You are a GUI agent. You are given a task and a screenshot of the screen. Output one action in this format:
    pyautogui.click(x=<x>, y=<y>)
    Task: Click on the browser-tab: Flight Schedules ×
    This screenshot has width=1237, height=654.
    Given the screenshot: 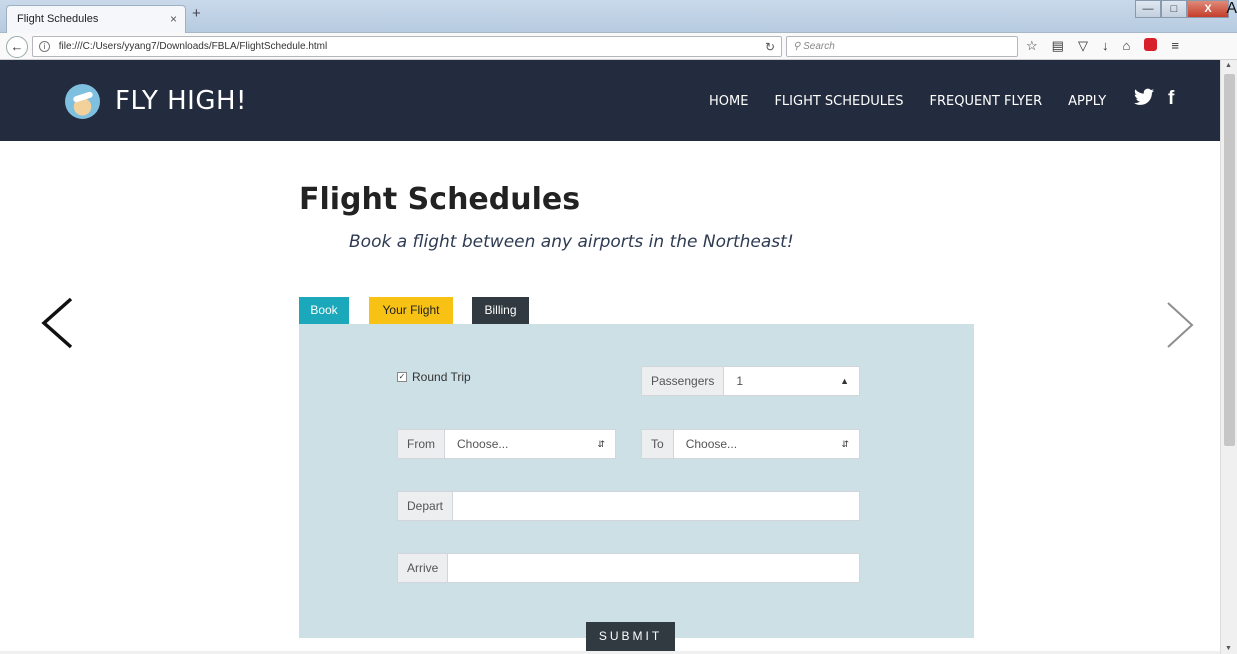 What is the action you would take?
    pyautogui.click(x=96, y=19)
    